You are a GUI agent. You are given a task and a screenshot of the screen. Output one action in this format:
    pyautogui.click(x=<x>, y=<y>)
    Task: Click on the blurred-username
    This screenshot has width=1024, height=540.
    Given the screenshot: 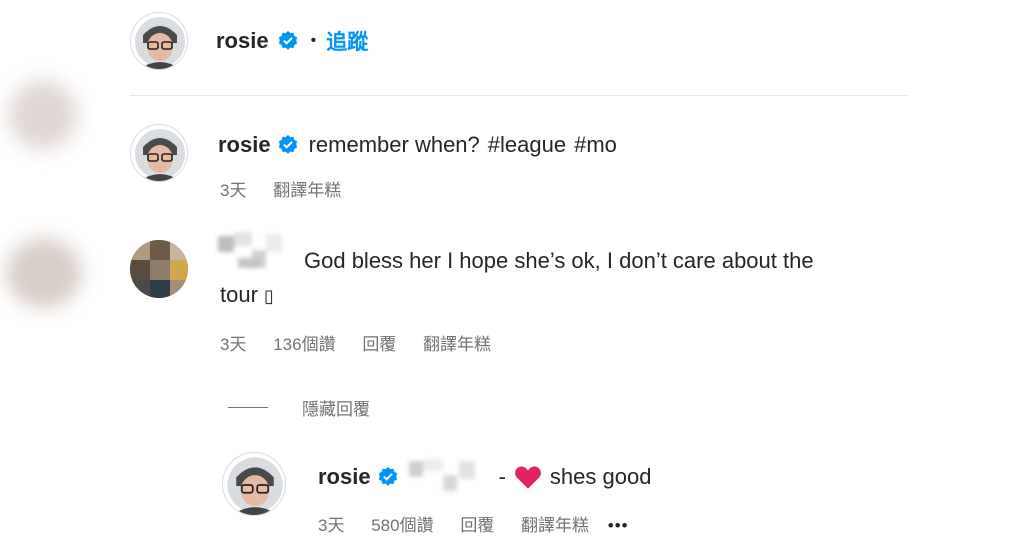 What is the action you would take?
    pyautogui.click(x=253, y=252)
    